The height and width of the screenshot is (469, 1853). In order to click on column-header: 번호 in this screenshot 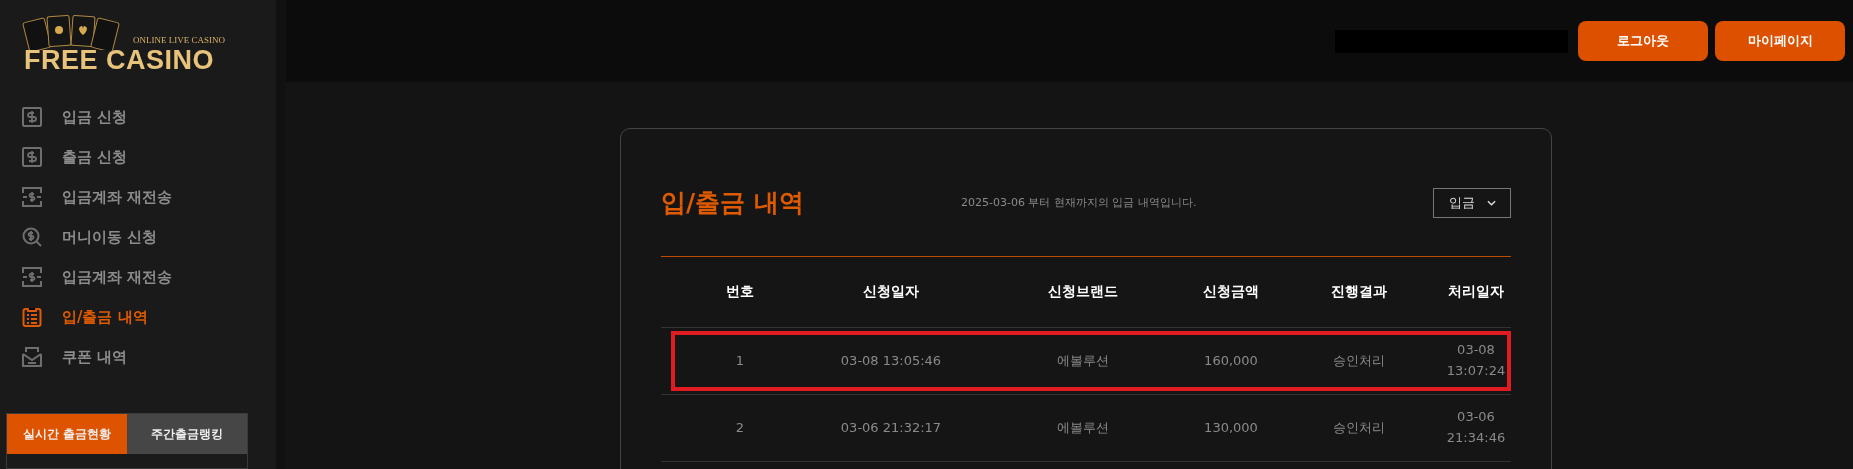, I will do `click(740, 292)`.